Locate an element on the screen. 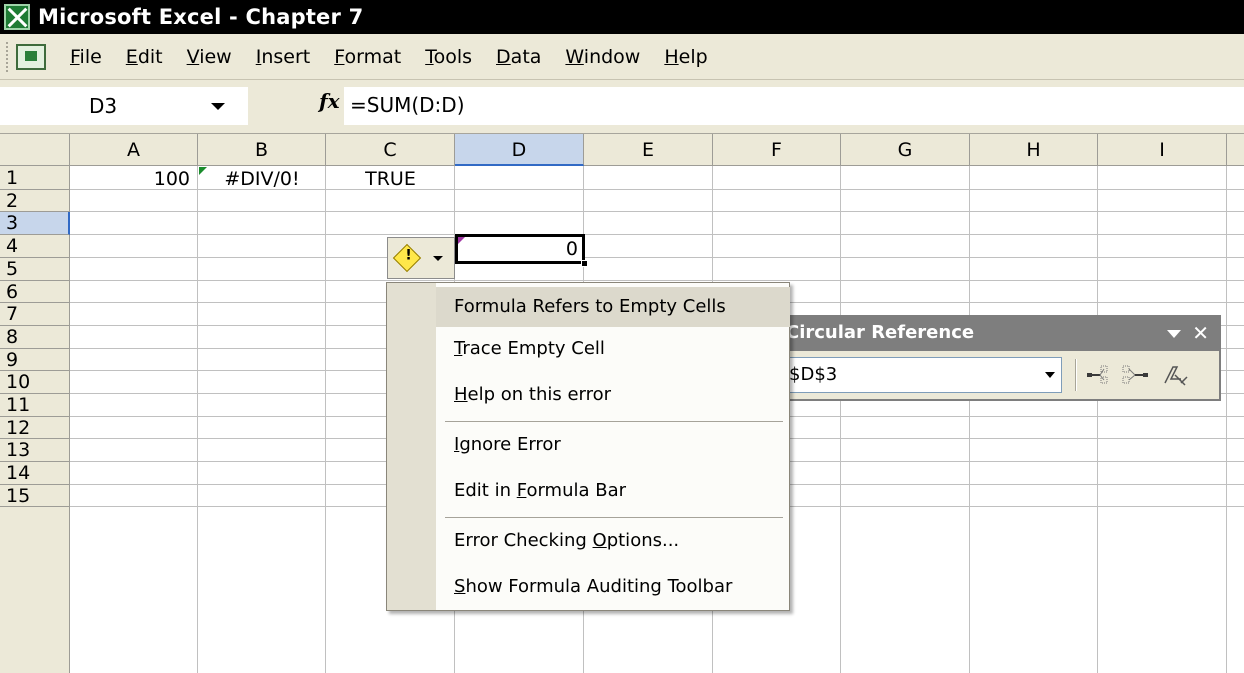  column-header-e: E is located at coordinates (648, 150).